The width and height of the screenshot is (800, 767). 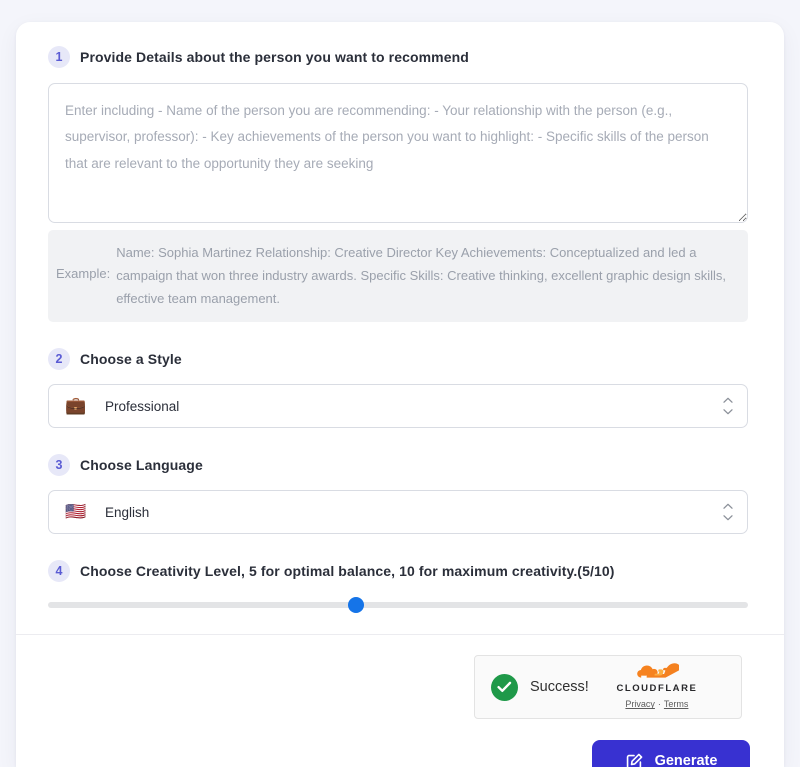 What do you see at coordinates (59, 465) in the screenshot?
I see `step-3-badge: 3` at bounding box center [59, 465].